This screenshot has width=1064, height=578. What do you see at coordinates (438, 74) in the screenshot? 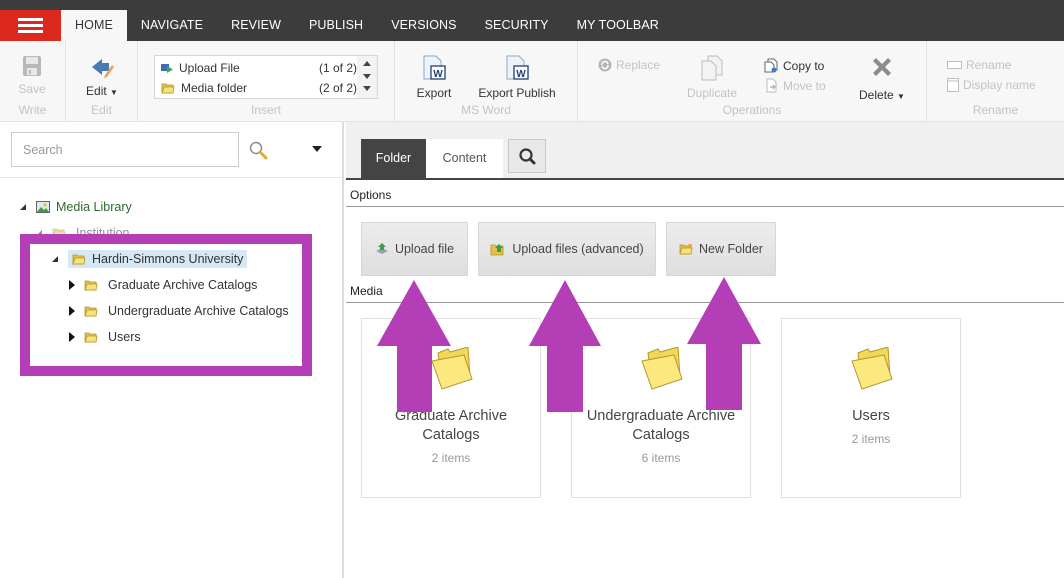
I see `svg-text: W` at bounding box center [438, 74].